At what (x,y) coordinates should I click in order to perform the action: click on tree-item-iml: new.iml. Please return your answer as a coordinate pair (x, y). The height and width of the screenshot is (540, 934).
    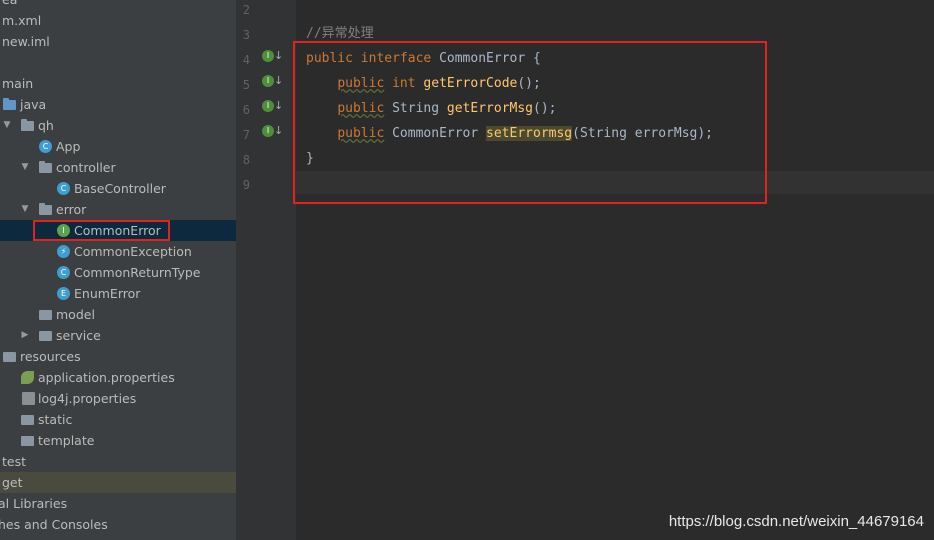
    Looking at the image, I should click on (118, 41).